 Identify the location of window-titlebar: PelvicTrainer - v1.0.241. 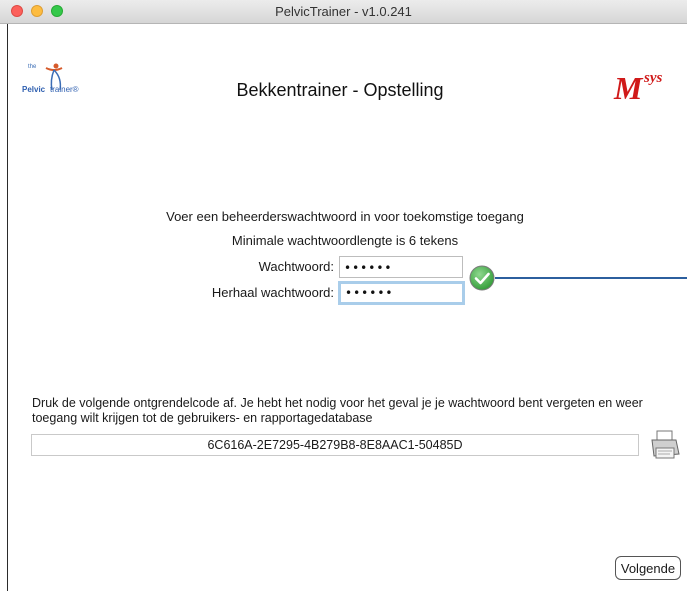
(343, 12).